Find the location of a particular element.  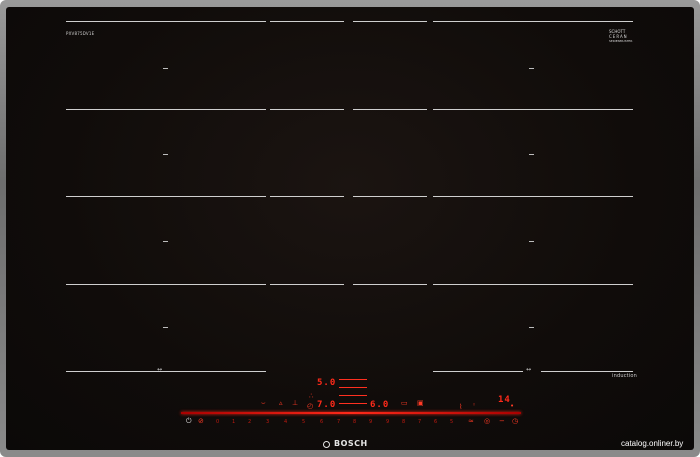

glass-brand-line3: SERIENMUSTER is located at coordinates (621, 41).